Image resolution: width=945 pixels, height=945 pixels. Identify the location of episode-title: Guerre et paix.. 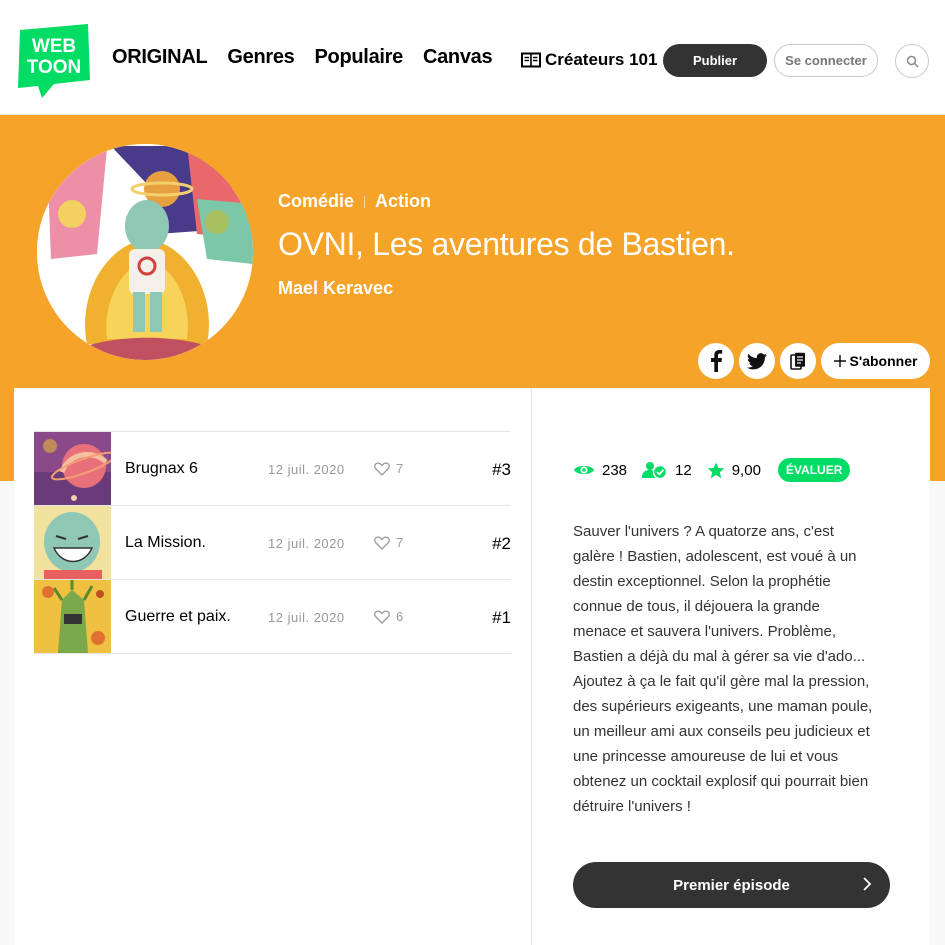
(178, 616).